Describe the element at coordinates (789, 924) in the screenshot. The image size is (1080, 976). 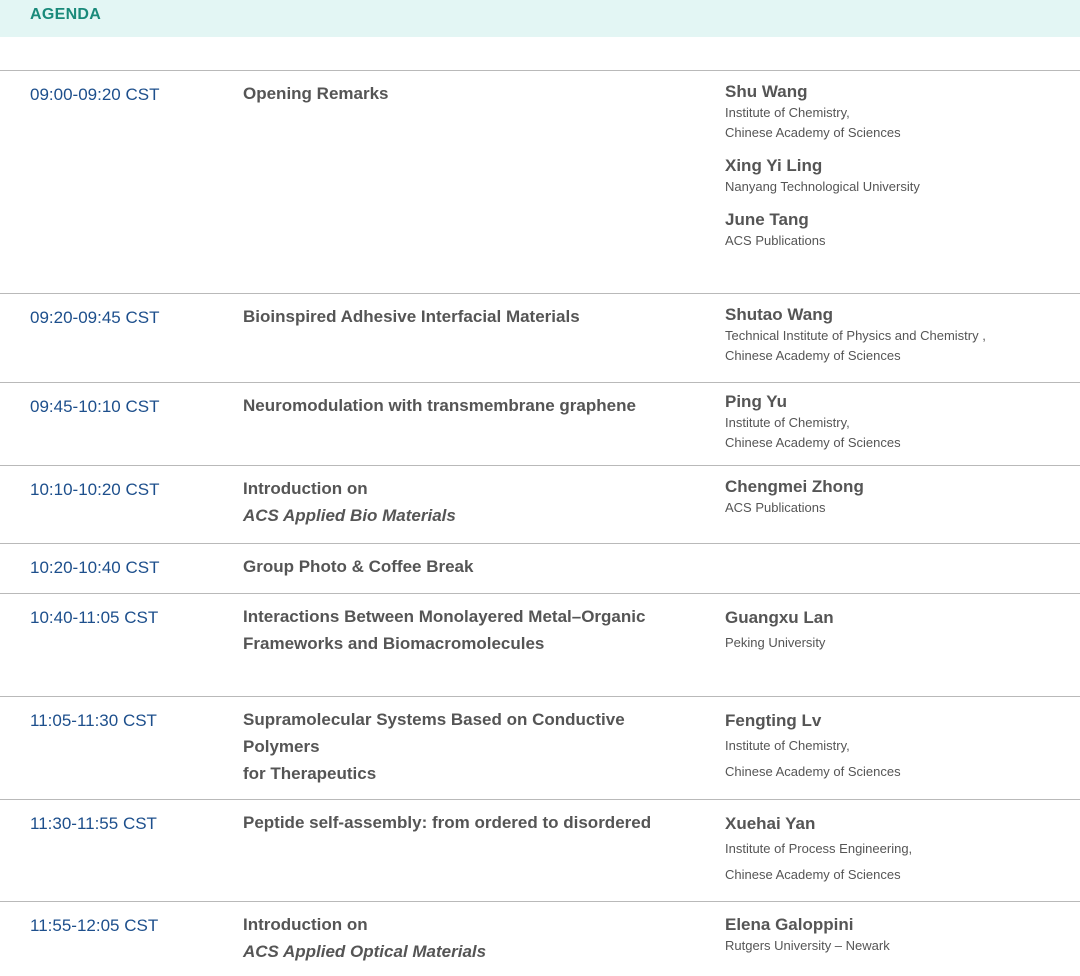
I see `speaker-name: Elena Galoppini` at that location.